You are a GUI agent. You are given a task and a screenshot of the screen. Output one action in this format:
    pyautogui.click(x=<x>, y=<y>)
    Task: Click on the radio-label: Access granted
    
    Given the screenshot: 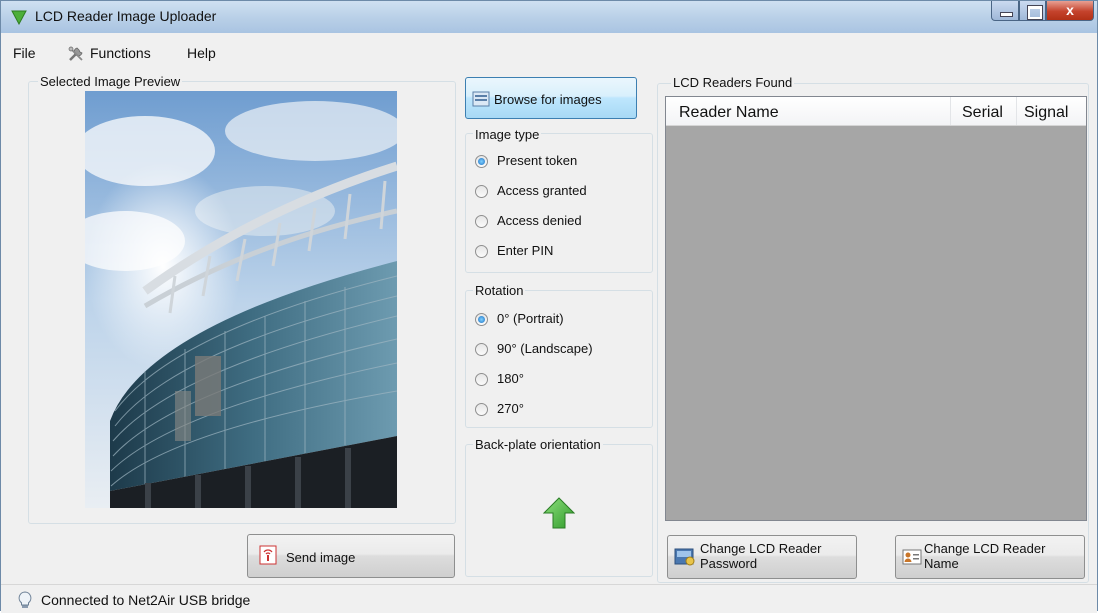 What is the action you would take?
    pyautogui.click(x=542, y=190)
    